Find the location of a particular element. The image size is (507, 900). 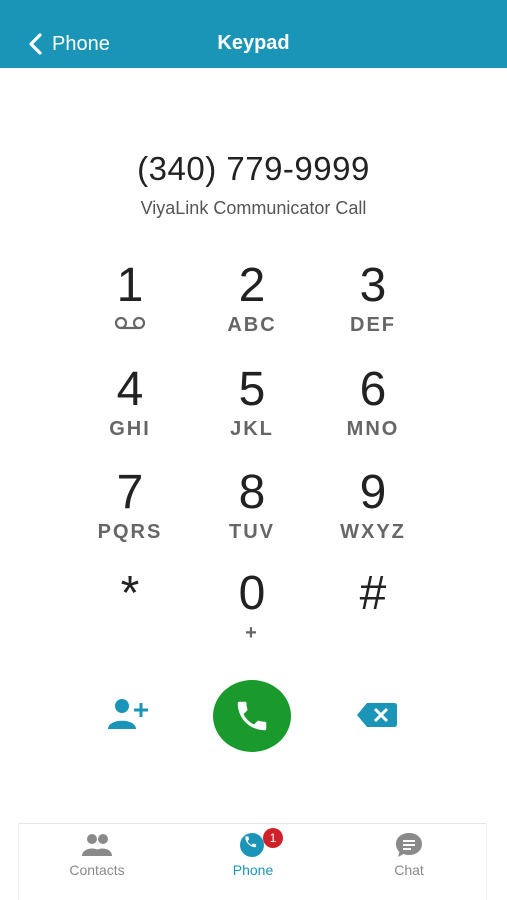

page-title: Keypad is located at coordinates (253, 43).